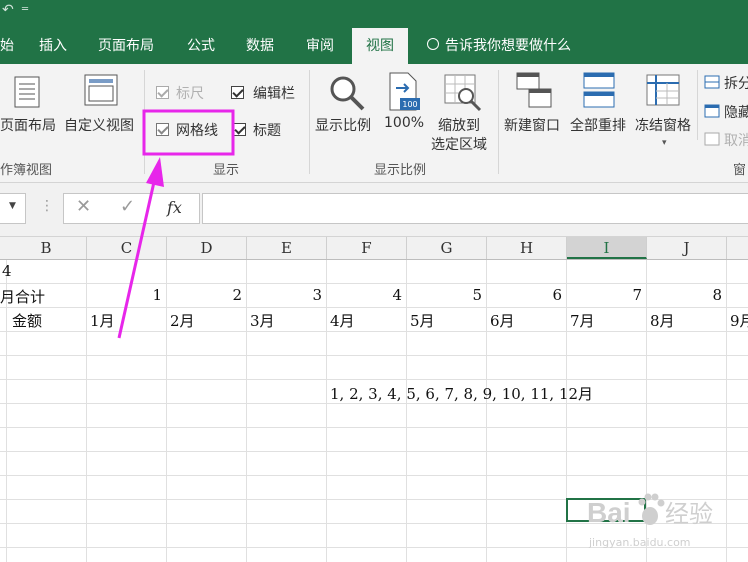  What do you see at coordinates (27, 320) in the screenshot?
I see `cell-b3: 金额` at bounding box center [27, 320].